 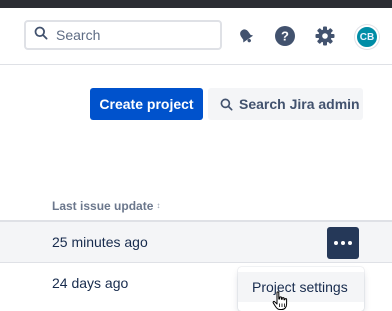 I want to click on project-settings-menu-item: Project settings, so click(x=301, y=287).